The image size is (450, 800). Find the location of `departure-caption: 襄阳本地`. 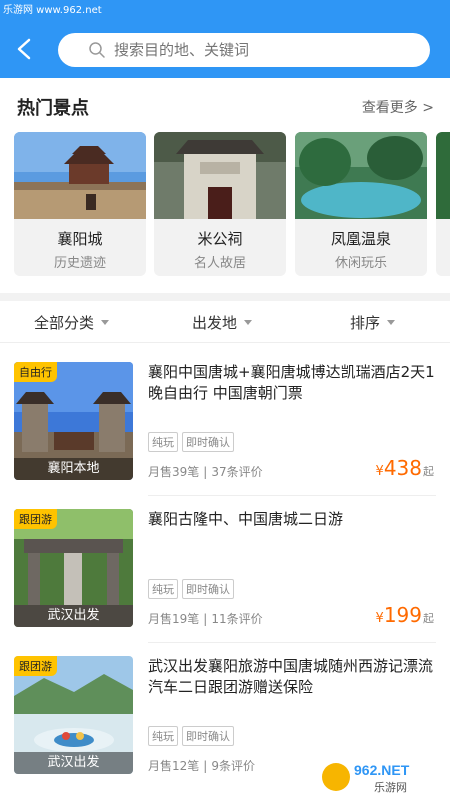

departure-caption: 襄阳本地 is located at coordinates (73, 469).